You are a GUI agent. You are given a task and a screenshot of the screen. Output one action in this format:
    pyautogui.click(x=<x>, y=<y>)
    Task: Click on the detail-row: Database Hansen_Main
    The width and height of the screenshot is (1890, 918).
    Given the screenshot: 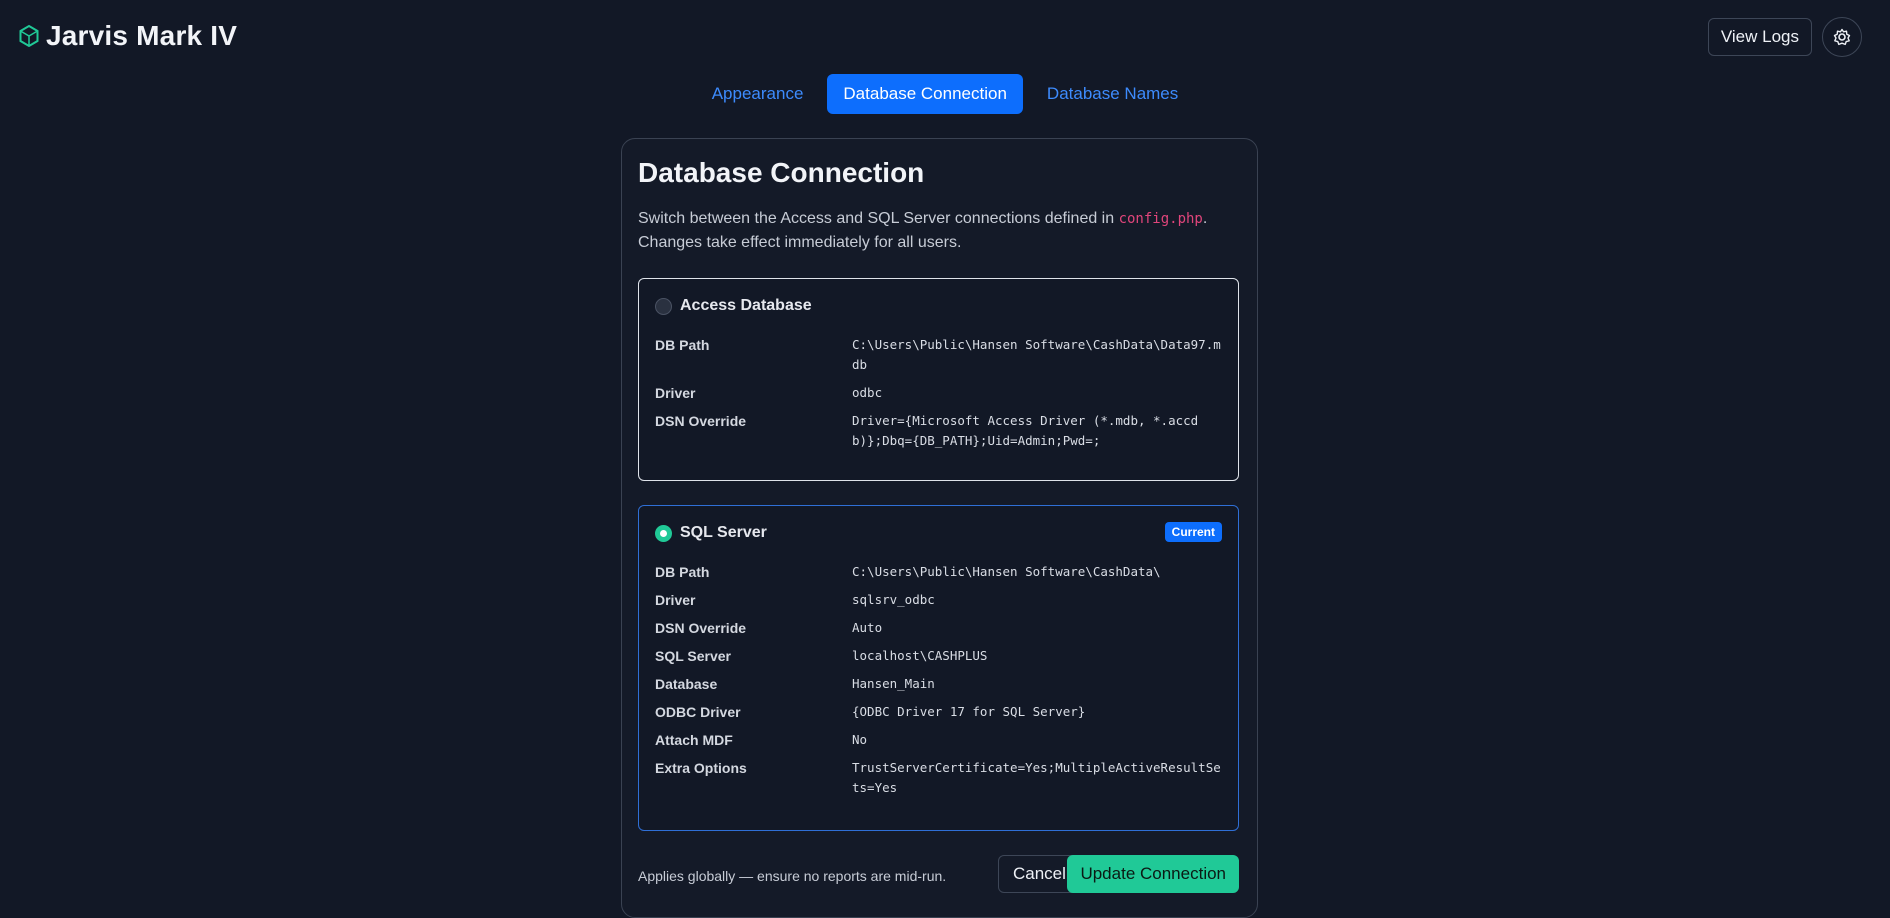 What is the action you would take?
    pyautogui.click(x=940, y=684)
    